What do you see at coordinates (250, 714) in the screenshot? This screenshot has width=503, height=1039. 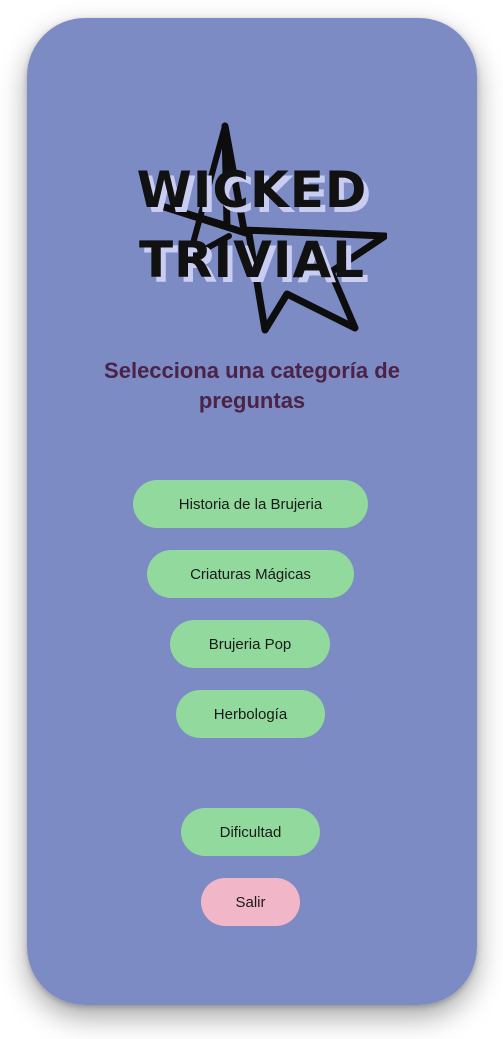 I see `category-button-herbologia: Herbología` at bounding box center [250, 714].